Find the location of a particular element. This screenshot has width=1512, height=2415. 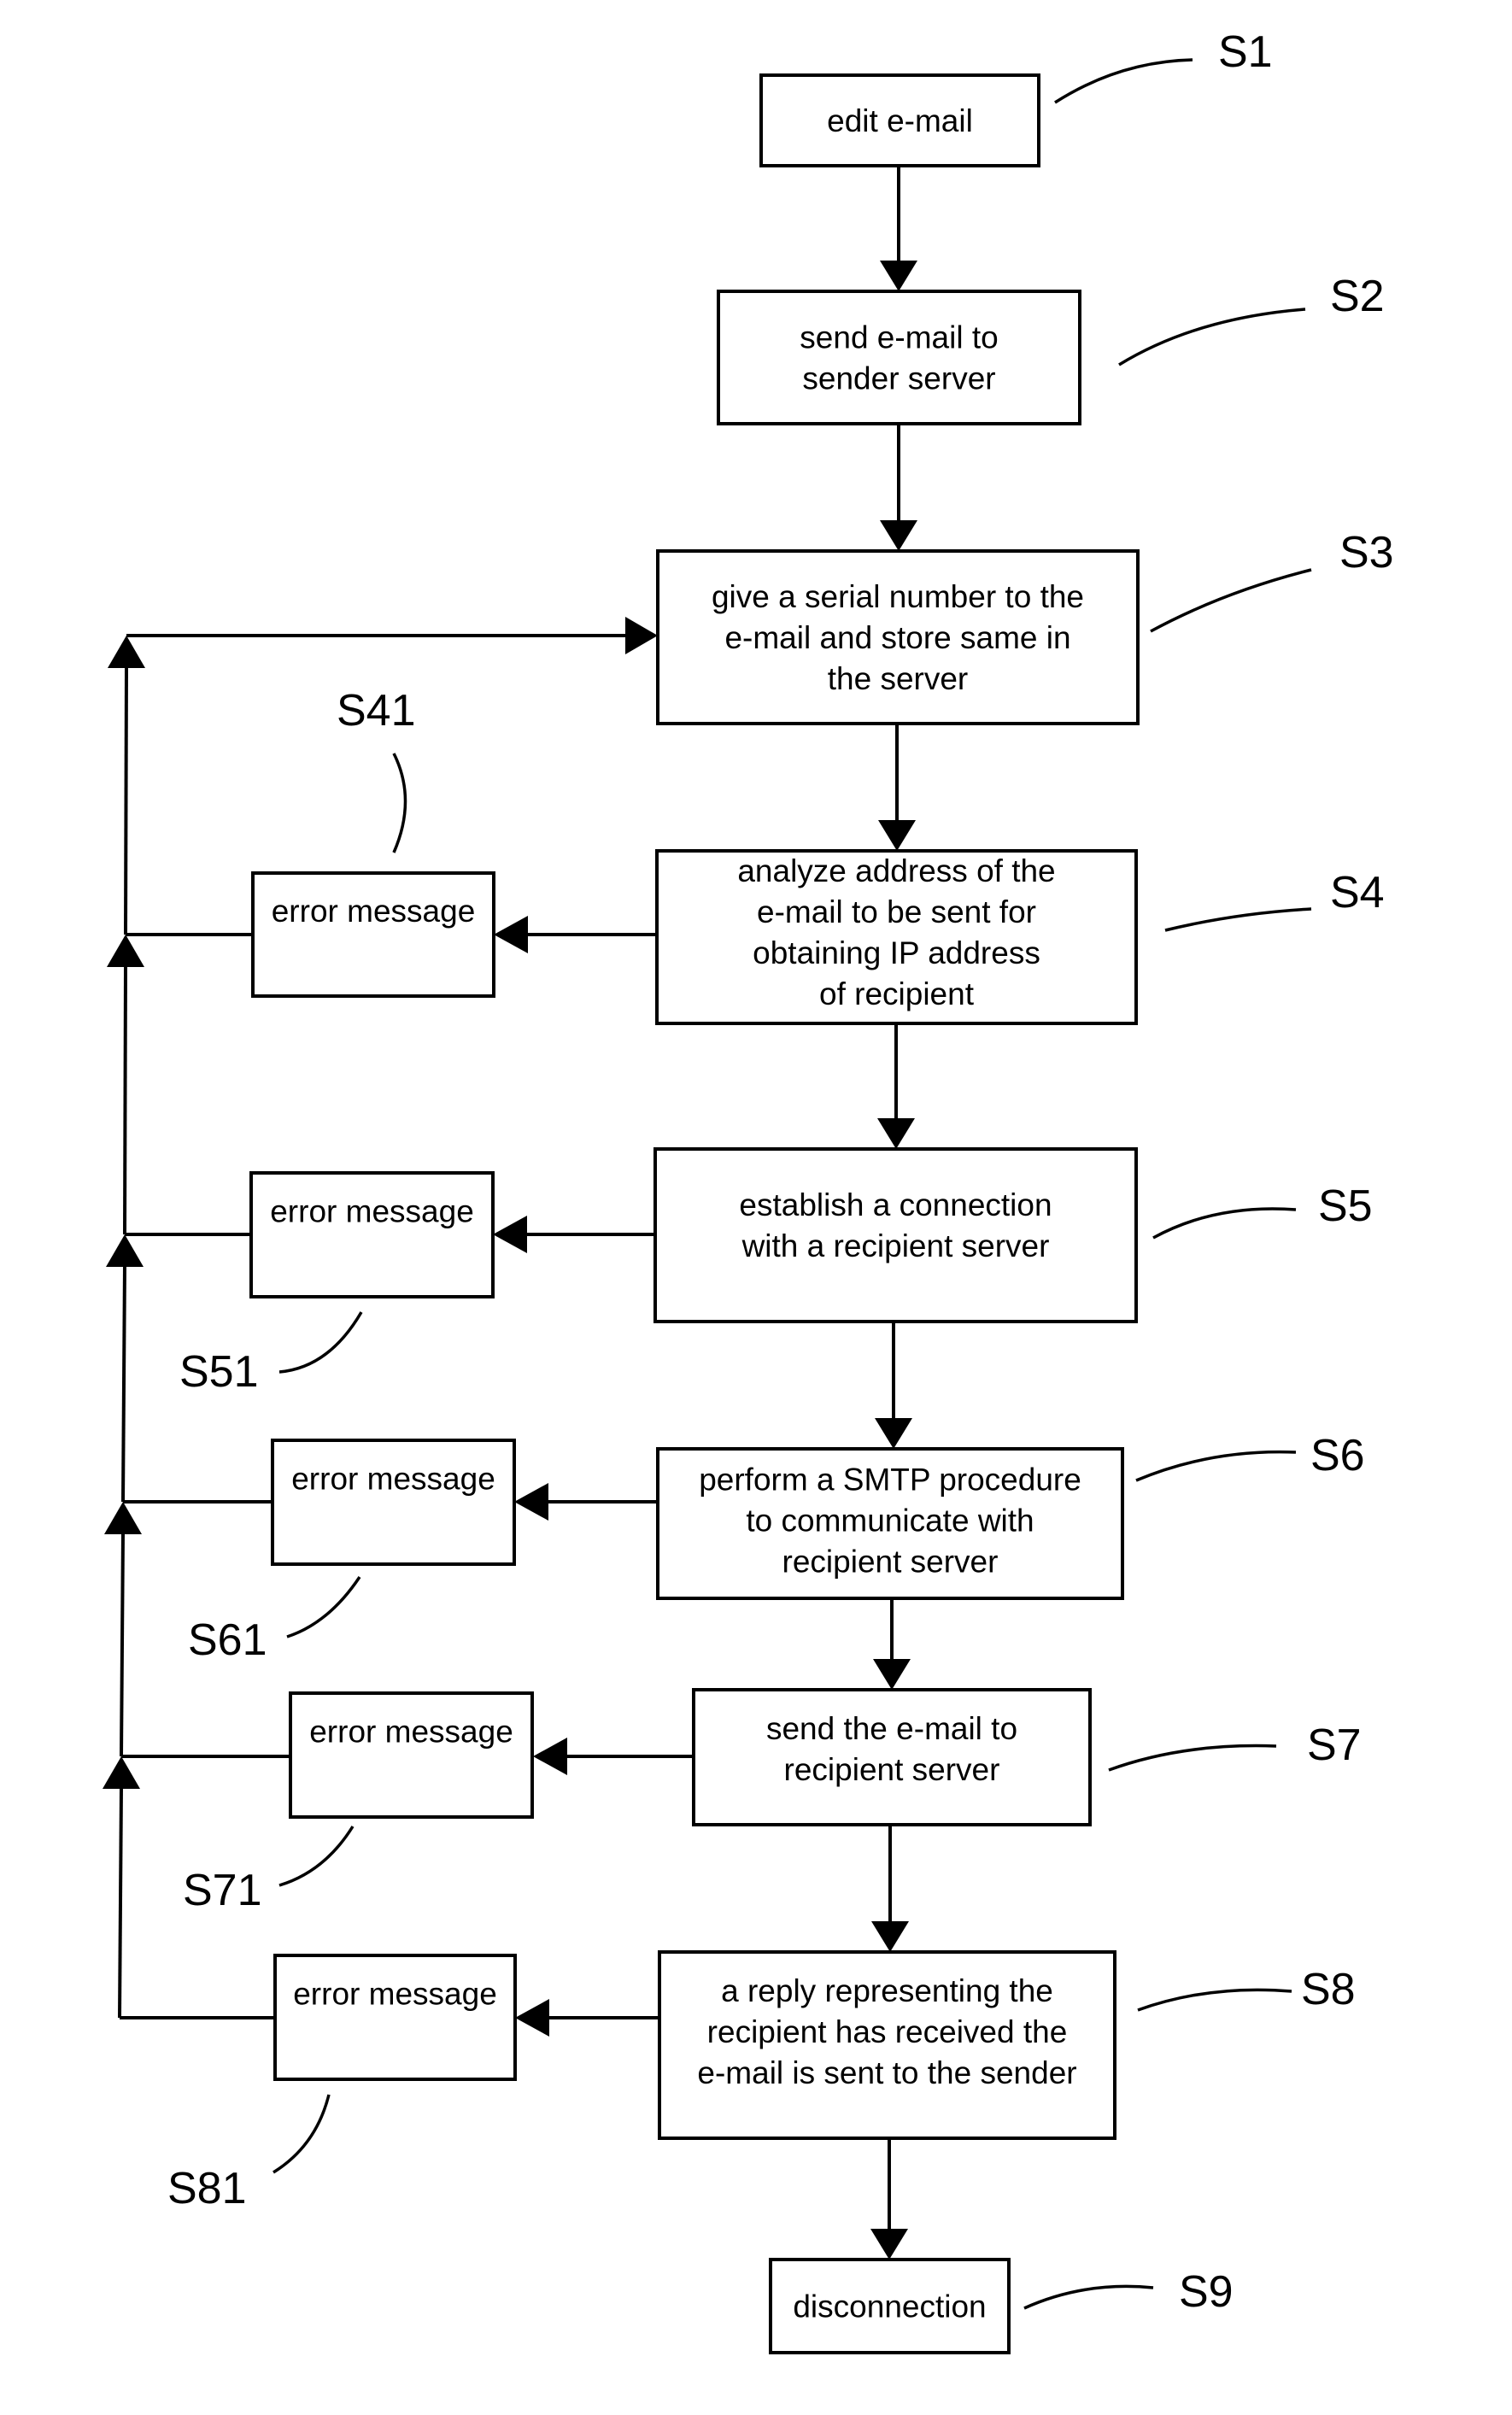

step-box-s1-text-line: edit e-mail is located at coordinates (900, 120).